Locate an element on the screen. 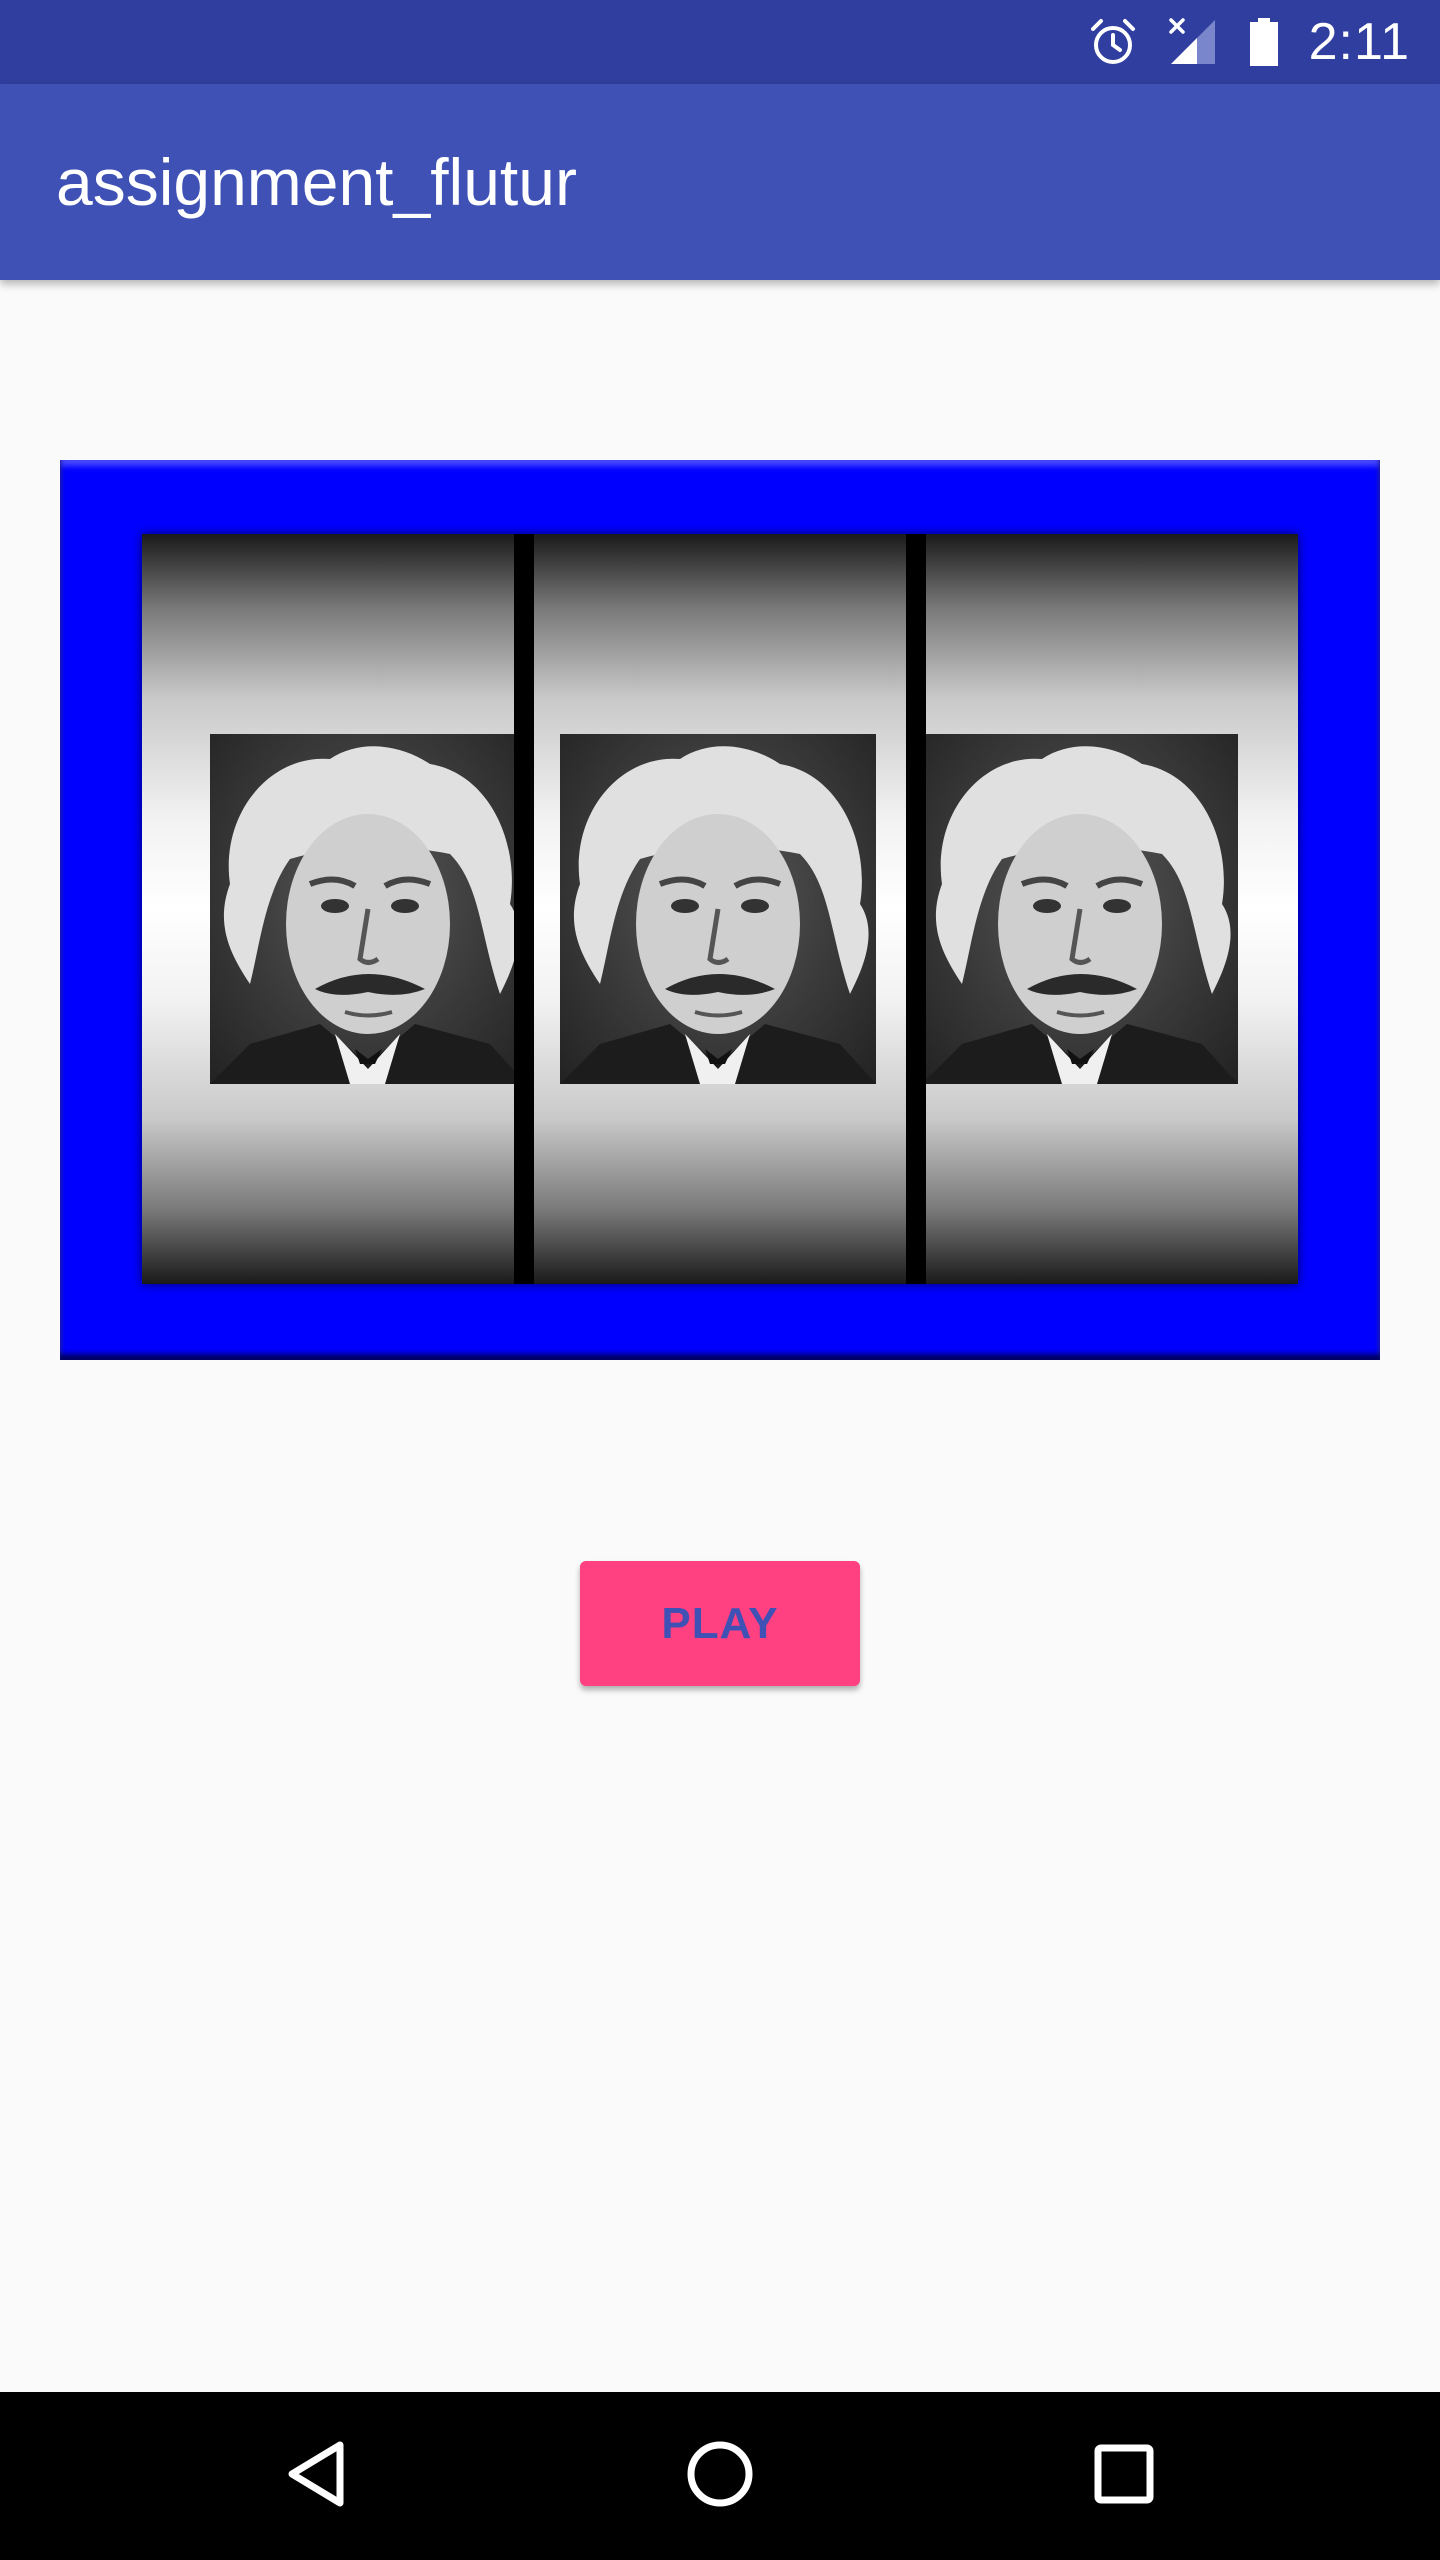  clock-time: 2:11 is located at coordinates (1359, 42).